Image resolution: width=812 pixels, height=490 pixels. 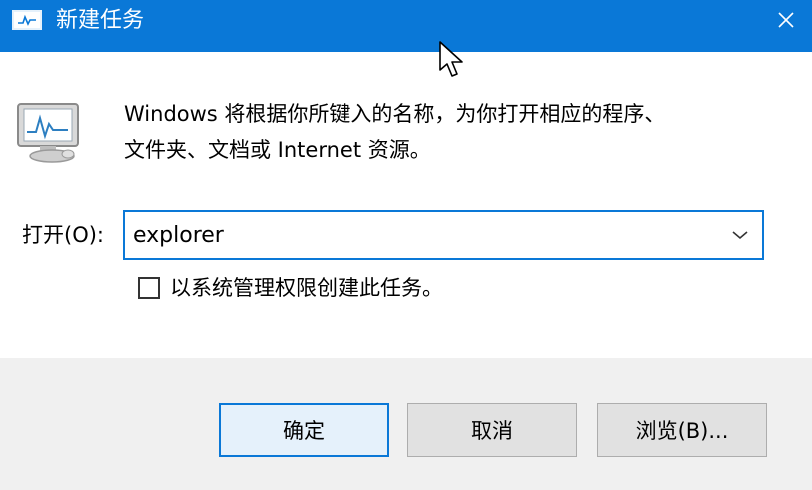 I want to click on close-button, so click(x=786, y=20).